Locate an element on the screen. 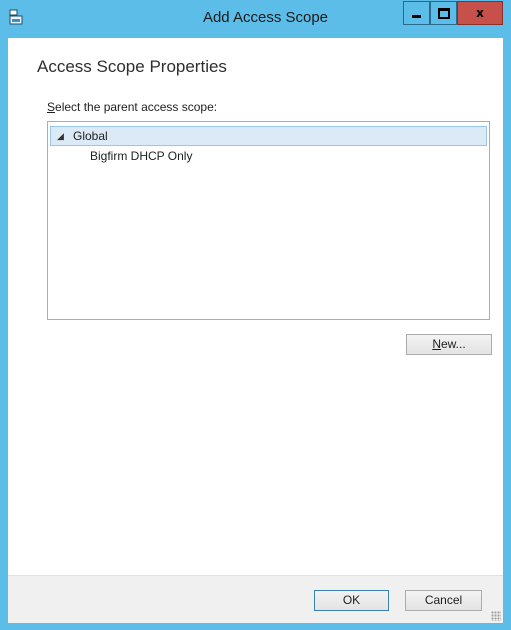  title-bar: Add Access Scope x is located at coordinates (255, 19).